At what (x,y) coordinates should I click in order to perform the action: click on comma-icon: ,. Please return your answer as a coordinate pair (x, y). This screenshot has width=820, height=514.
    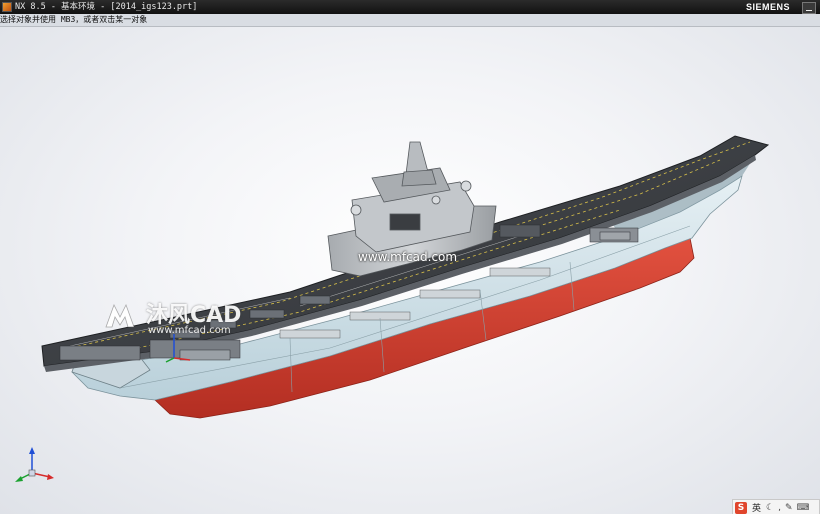
    Looking at the image, I should click on (779, 508).